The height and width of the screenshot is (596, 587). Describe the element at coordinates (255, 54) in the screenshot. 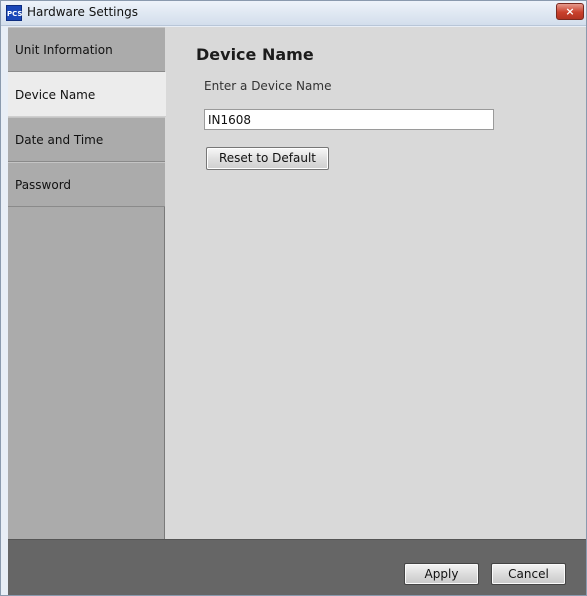

I see `page-title: Device Name` at that location.